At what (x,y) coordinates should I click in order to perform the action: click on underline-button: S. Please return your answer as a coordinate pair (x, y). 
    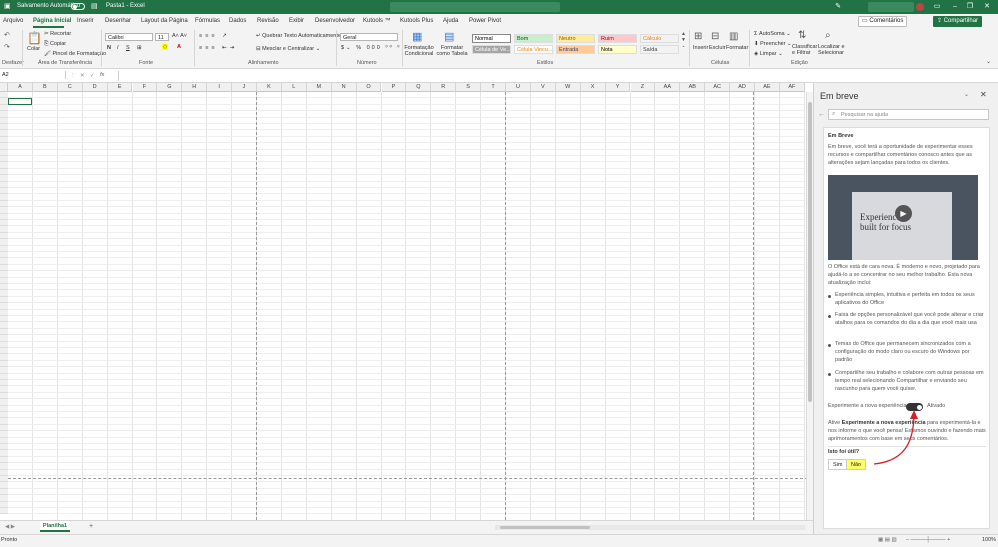
    Looking at the image, I should click on (128, 48).